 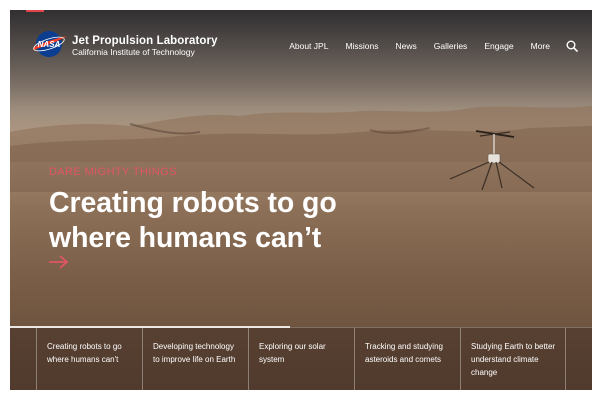 What do you see at coordinates (133, 52) in the screenshot?
I see `brand-subtitle: California Institute of Technology` at bounding box center [133, 52].